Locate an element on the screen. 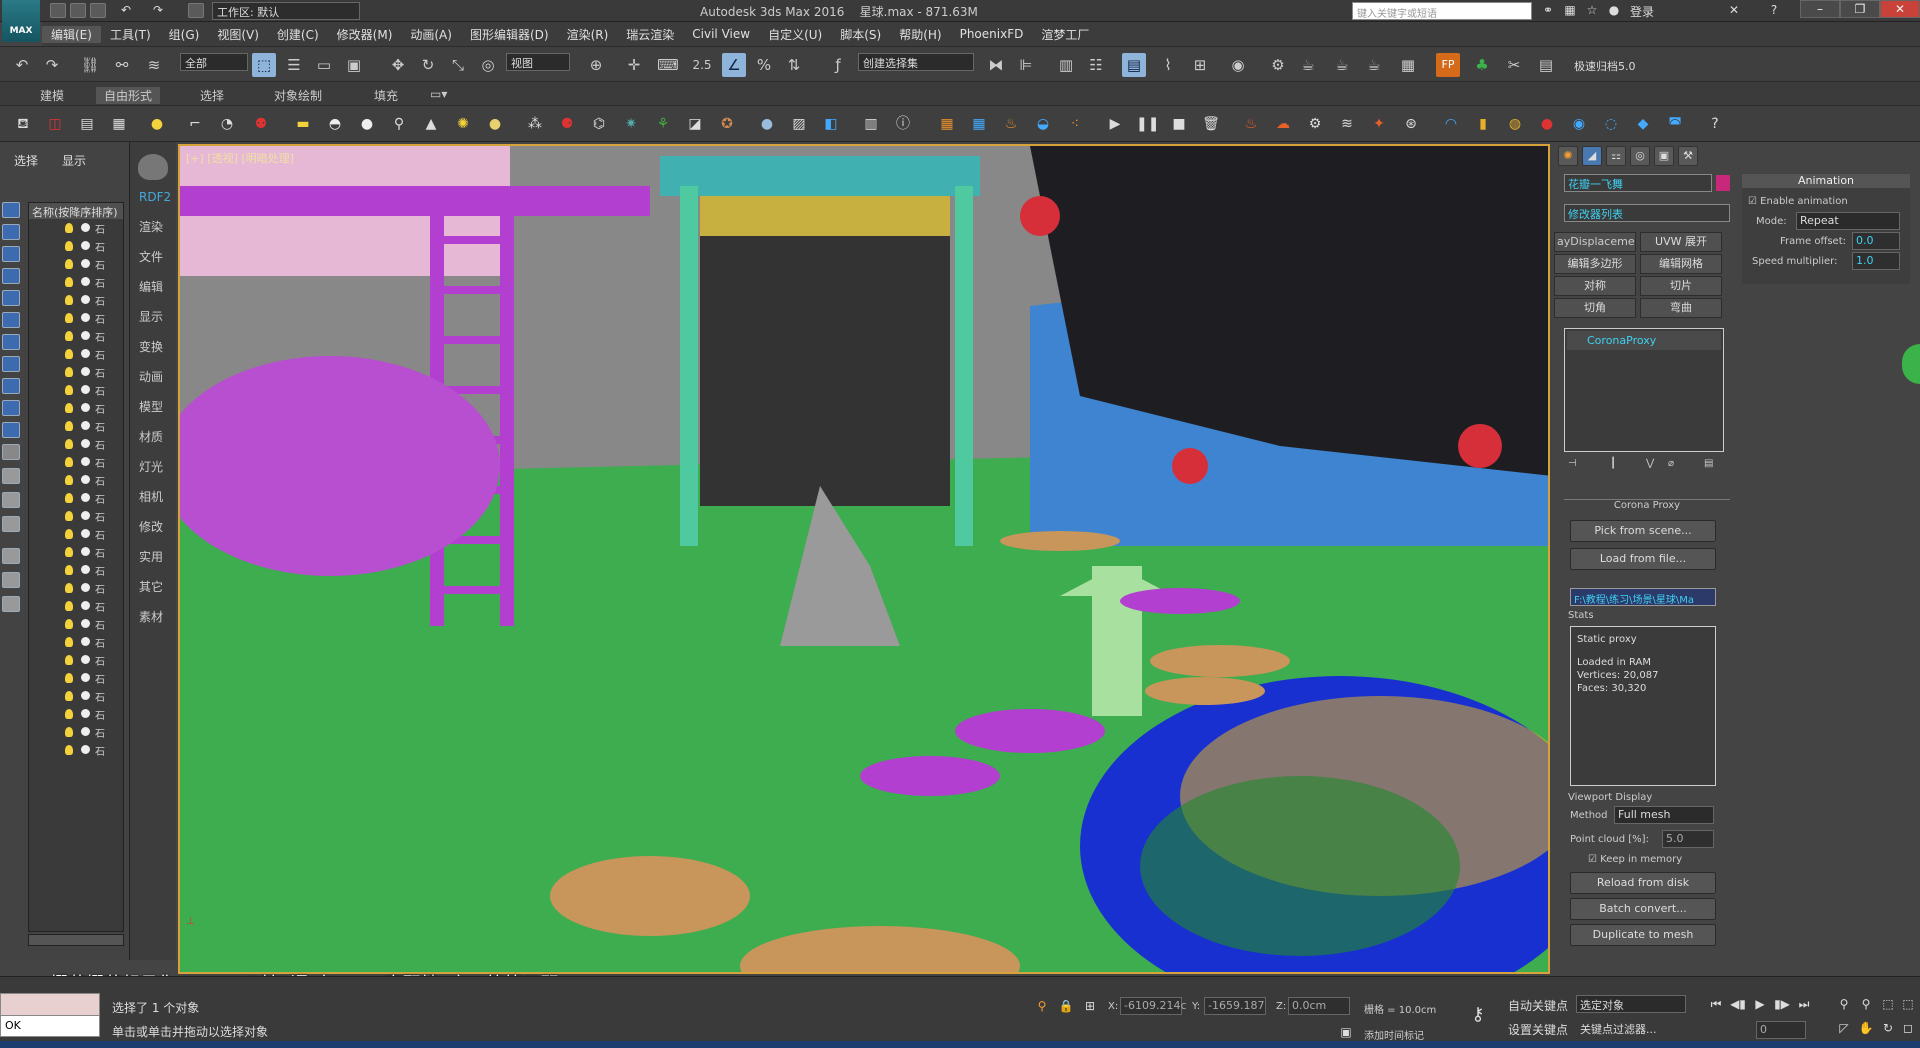  help-icon: ? is located at coordinates (1715, 124).